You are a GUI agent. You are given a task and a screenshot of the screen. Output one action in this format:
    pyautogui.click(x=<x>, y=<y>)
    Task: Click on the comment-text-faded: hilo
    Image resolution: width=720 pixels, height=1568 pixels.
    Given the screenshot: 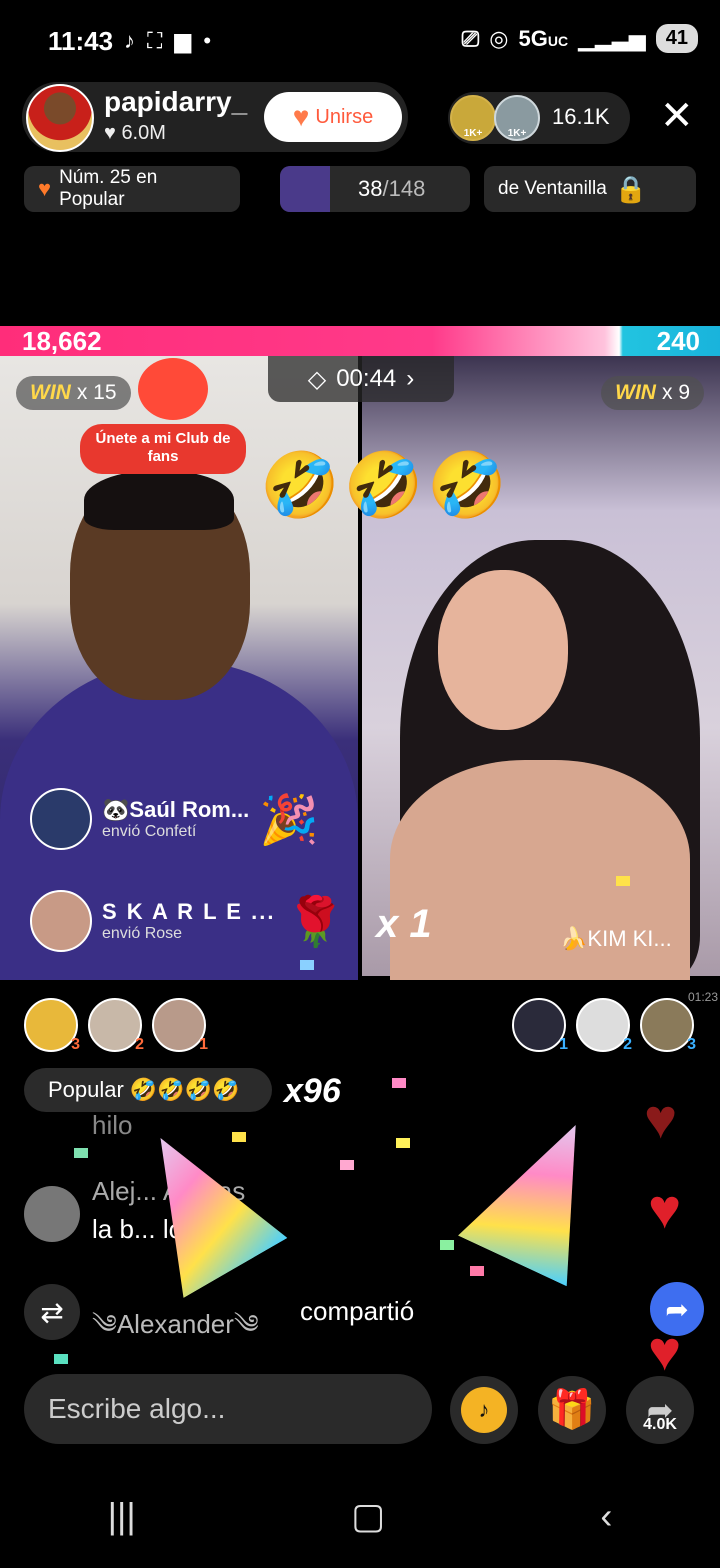 What is the action you would take?
    pyautogui.click(x=112, y=1125)
    